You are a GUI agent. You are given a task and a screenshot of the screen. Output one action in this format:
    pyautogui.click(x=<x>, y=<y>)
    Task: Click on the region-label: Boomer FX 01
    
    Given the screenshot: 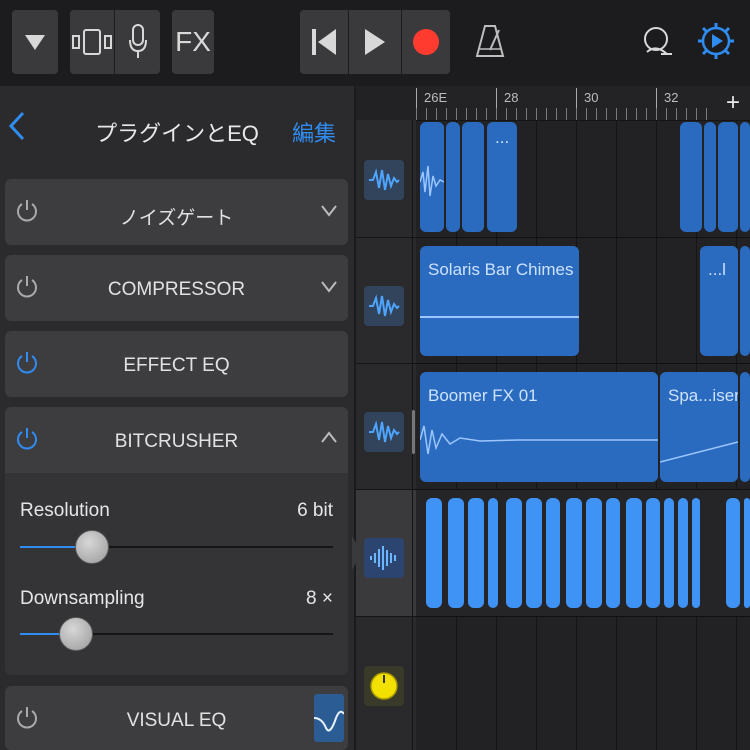 What is the action you would take?
    pyautogui.click(x=483, y=395)
    